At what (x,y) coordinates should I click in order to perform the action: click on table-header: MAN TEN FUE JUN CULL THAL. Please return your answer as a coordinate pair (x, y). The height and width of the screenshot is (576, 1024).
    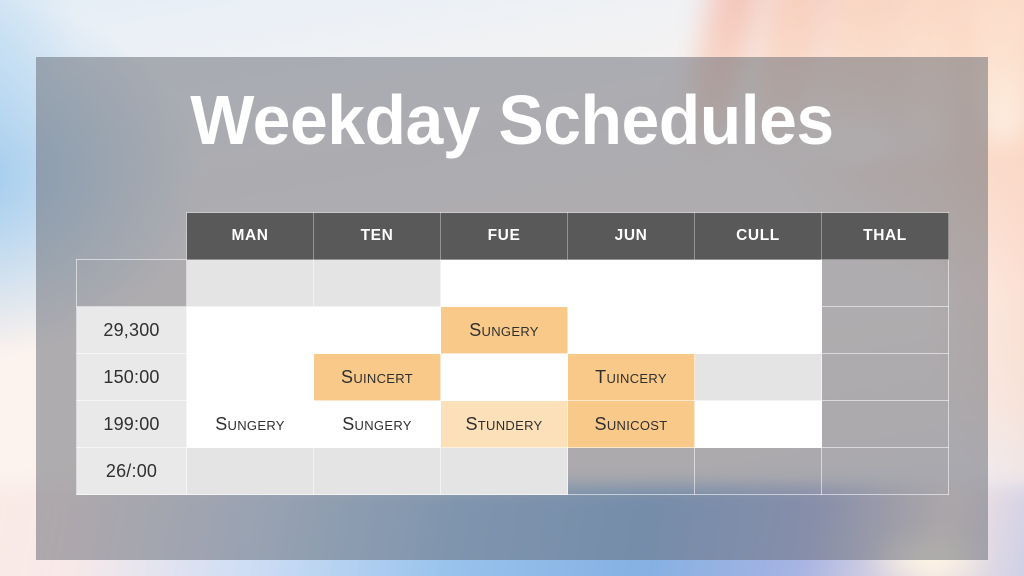
    Looking at the image, I should click on (513, 236).